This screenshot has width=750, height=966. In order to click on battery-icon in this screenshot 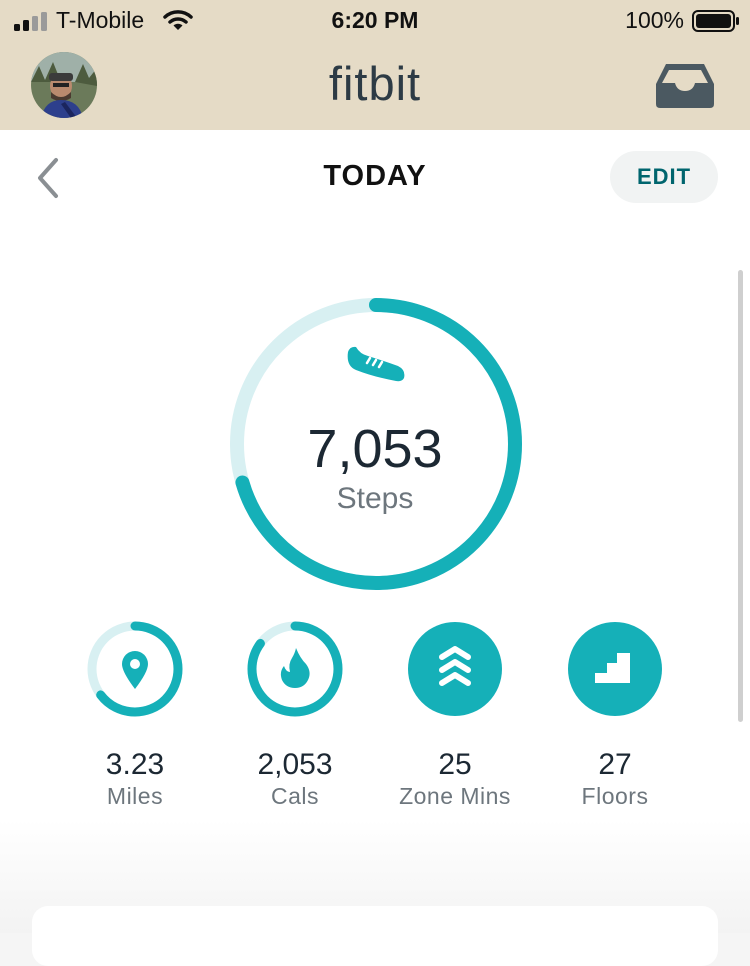, I will do `click(715, 21)`.